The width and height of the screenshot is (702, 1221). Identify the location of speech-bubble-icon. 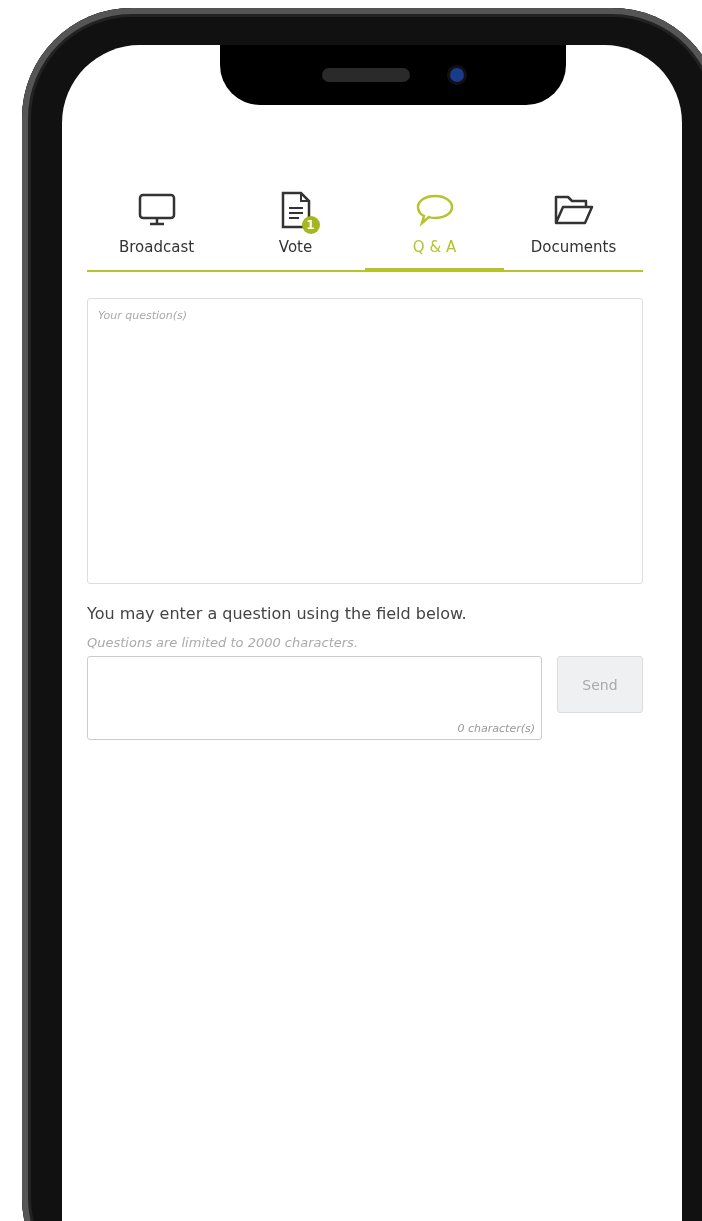
(434, 210).